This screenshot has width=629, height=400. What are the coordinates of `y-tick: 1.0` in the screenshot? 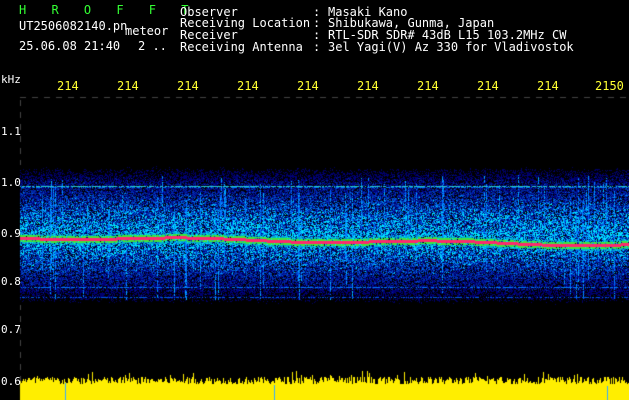 It's located at (11, 182).